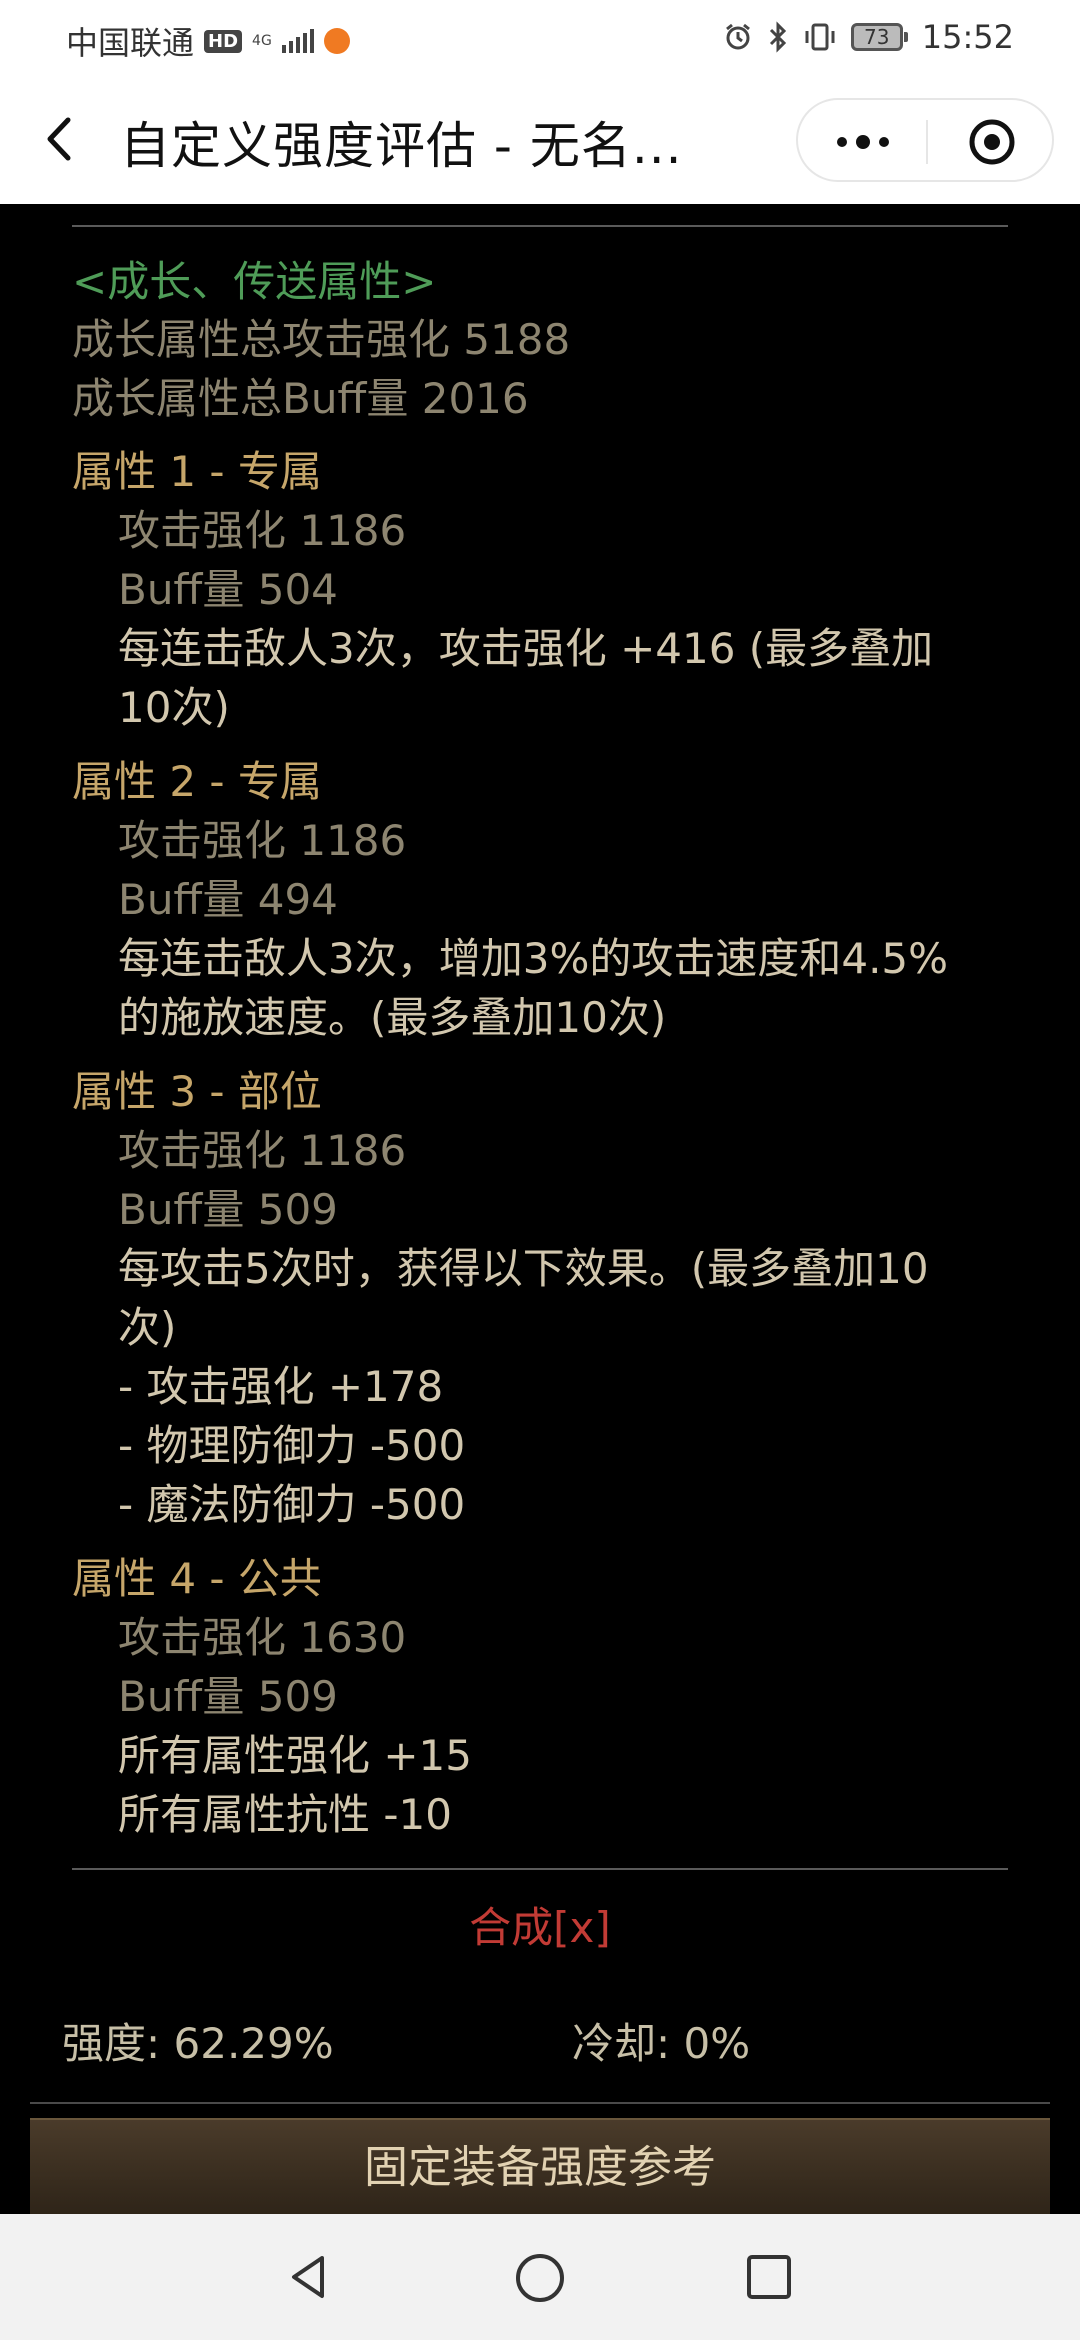 The height and width of the screenshot is (2340, 1080). I want to click on alarm-icon, so click(737, 36).